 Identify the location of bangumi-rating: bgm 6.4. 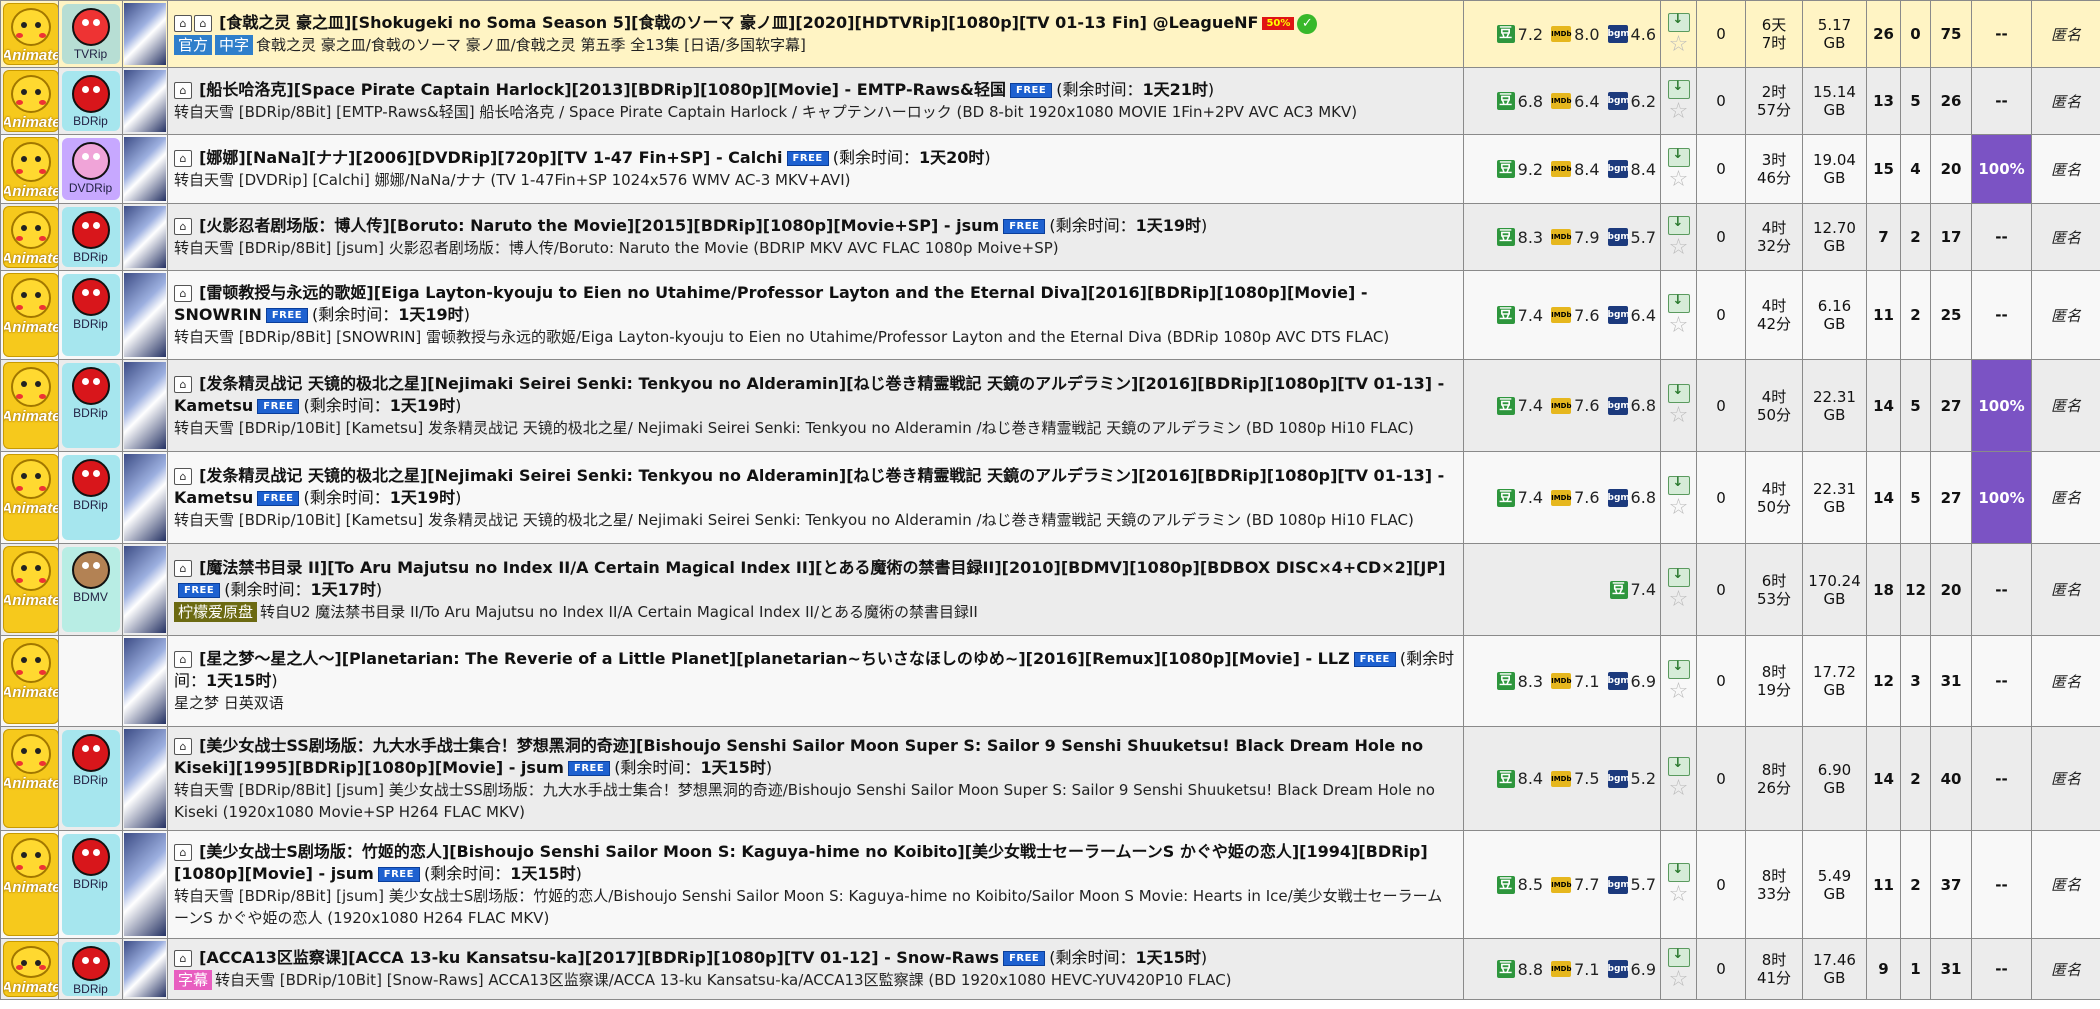
(1631, 315).